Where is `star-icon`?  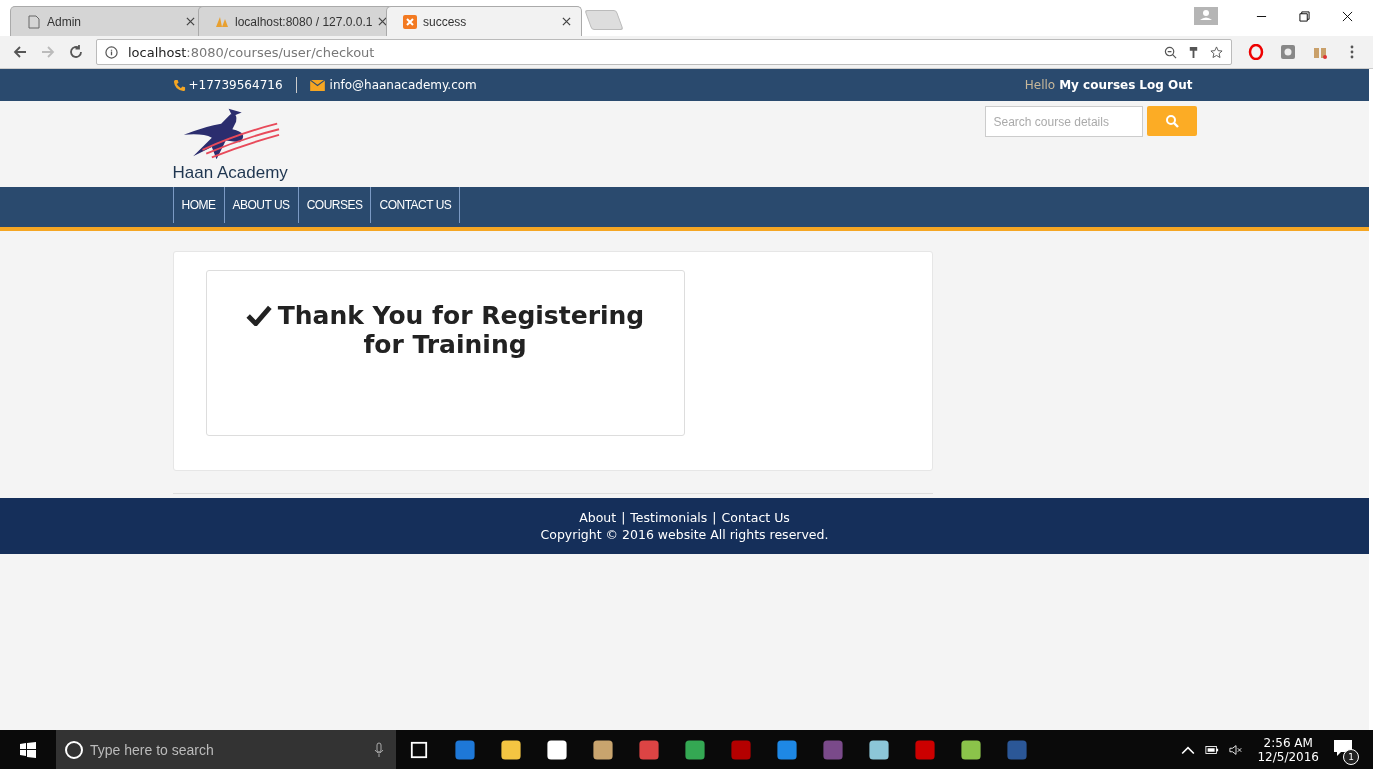
star-icon is located at coordinates (1216, 52).